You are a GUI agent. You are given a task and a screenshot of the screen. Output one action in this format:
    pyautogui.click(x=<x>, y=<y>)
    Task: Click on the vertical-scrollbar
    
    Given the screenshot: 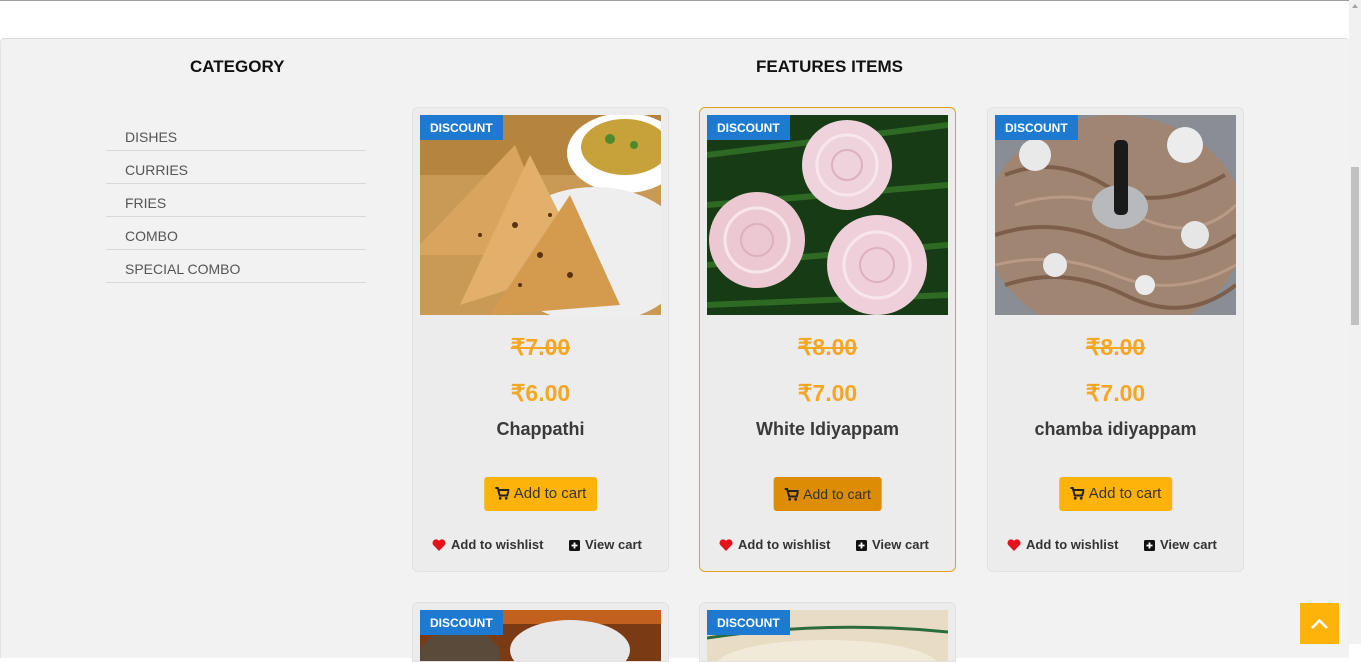 What is the action you would take?
    pyautogui.click(x=1355, y=322)
    